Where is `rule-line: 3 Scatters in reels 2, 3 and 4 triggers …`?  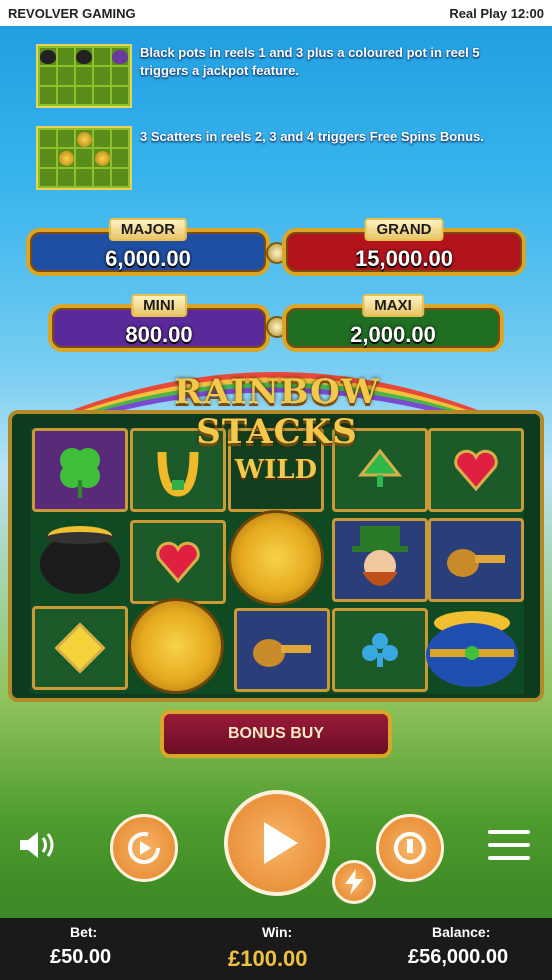 rule-line: 3 Scatters in reels 2, 3 and 4 triggers … is located at coordinates (312, 136).